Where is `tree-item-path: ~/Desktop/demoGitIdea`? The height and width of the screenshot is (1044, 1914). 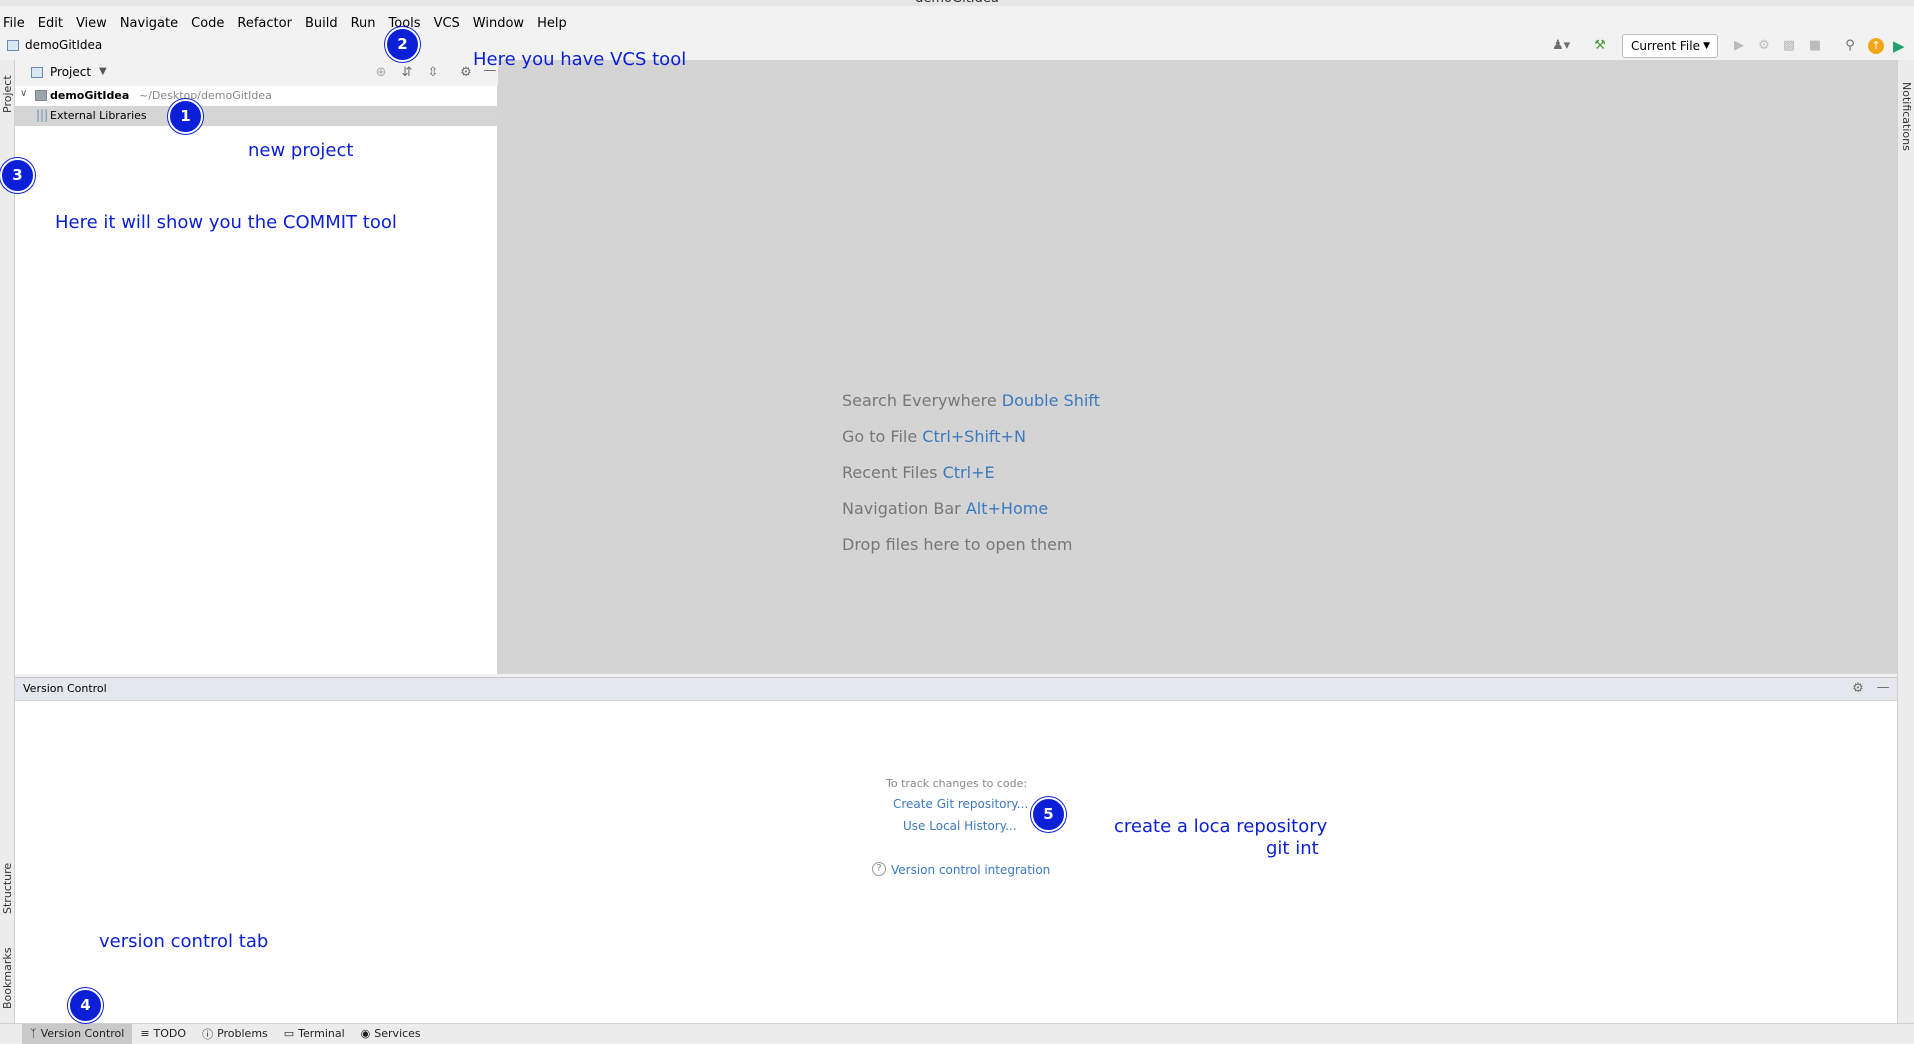 tree-item-path: ~/Desktop/demoGitIdea is located at coordinates (205, 95).